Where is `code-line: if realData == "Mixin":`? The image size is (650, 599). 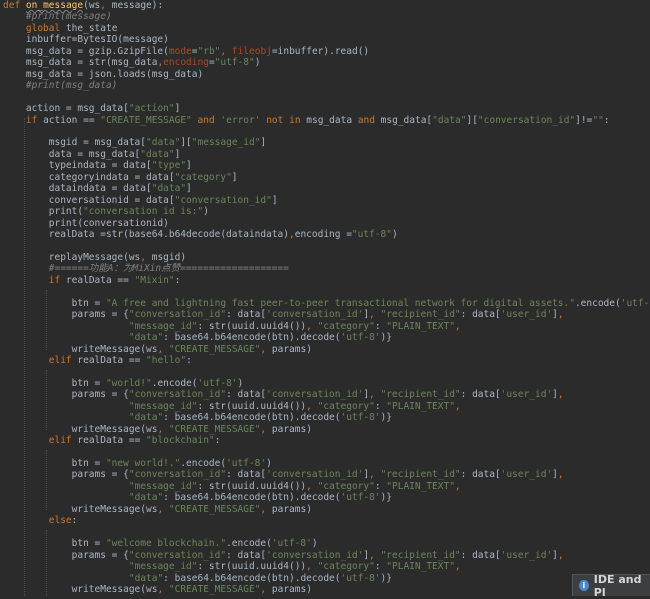
code-line: if realData == "Mixin": is located at coordinates (92, 281).